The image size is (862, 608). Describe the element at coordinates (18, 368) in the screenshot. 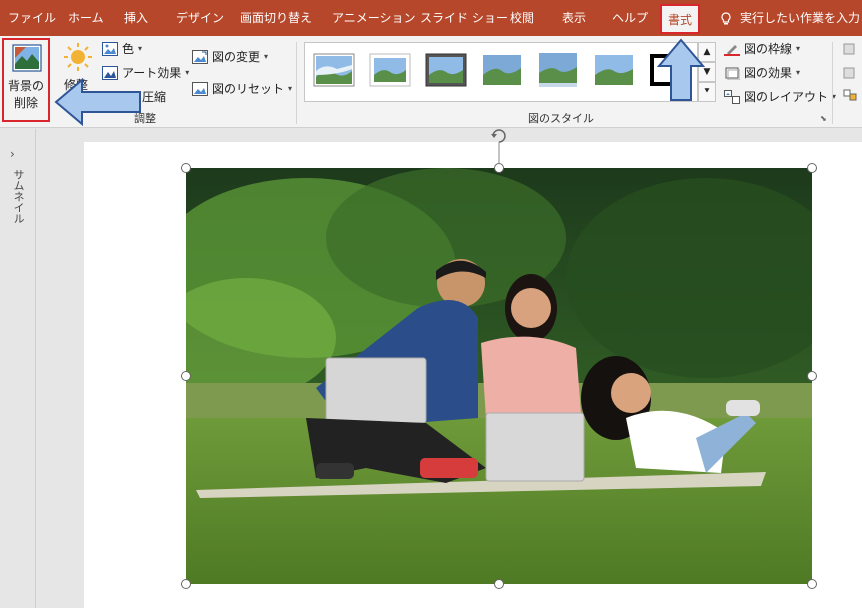

I see `thumbnail-pane: › サムネイル` at that location.